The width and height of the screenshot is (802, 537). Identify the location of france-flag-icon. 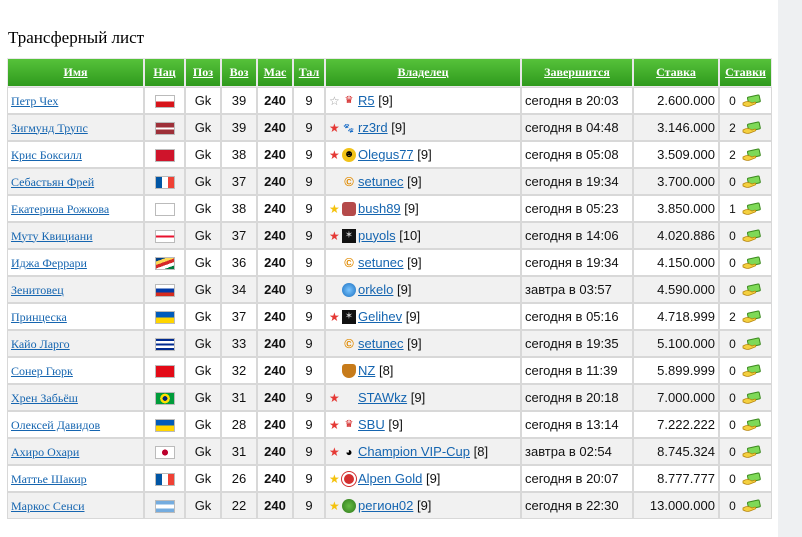
(164, 183).